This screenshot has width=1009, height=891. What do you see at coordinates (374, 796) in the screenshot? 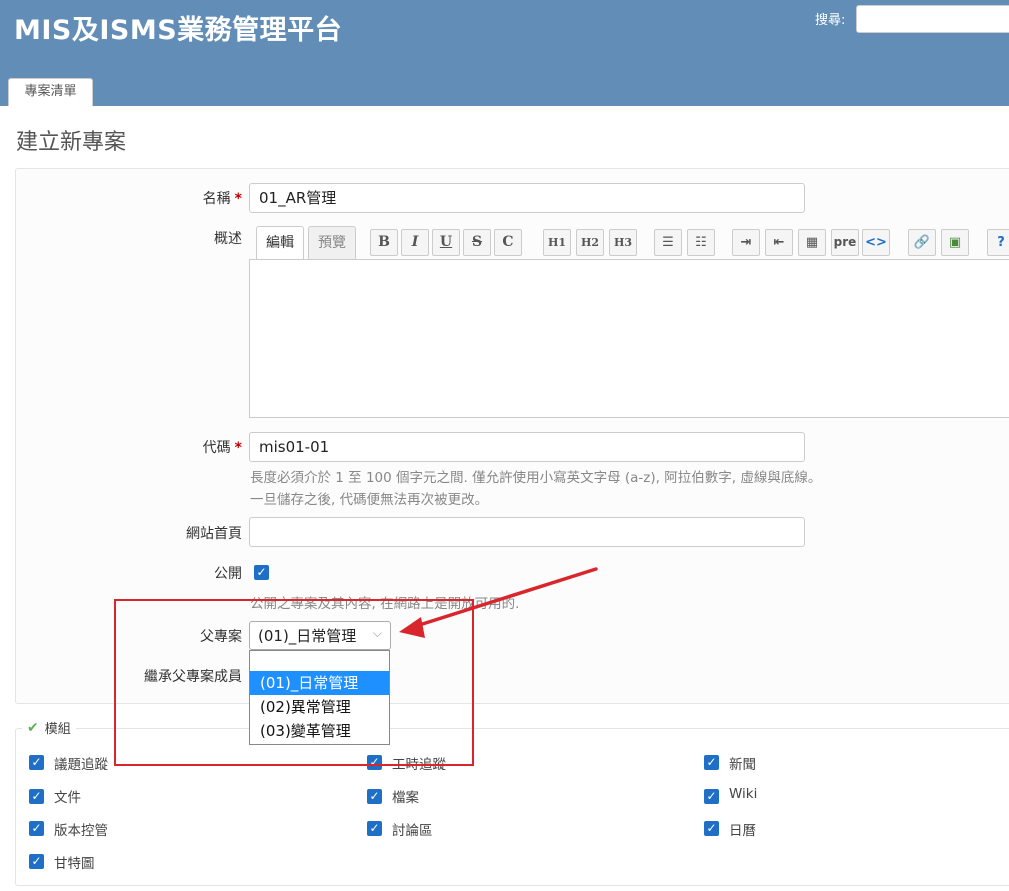
I see `module-checkbox-files: ✓` at bounding box center [374, 796].